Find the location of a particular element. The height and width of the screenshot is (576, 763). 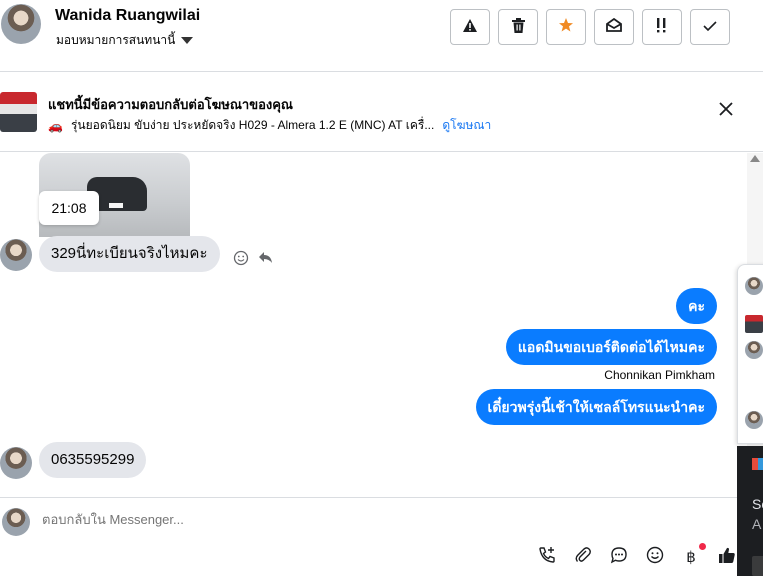

notification-subtext: A is located at coordinates (757, 524).